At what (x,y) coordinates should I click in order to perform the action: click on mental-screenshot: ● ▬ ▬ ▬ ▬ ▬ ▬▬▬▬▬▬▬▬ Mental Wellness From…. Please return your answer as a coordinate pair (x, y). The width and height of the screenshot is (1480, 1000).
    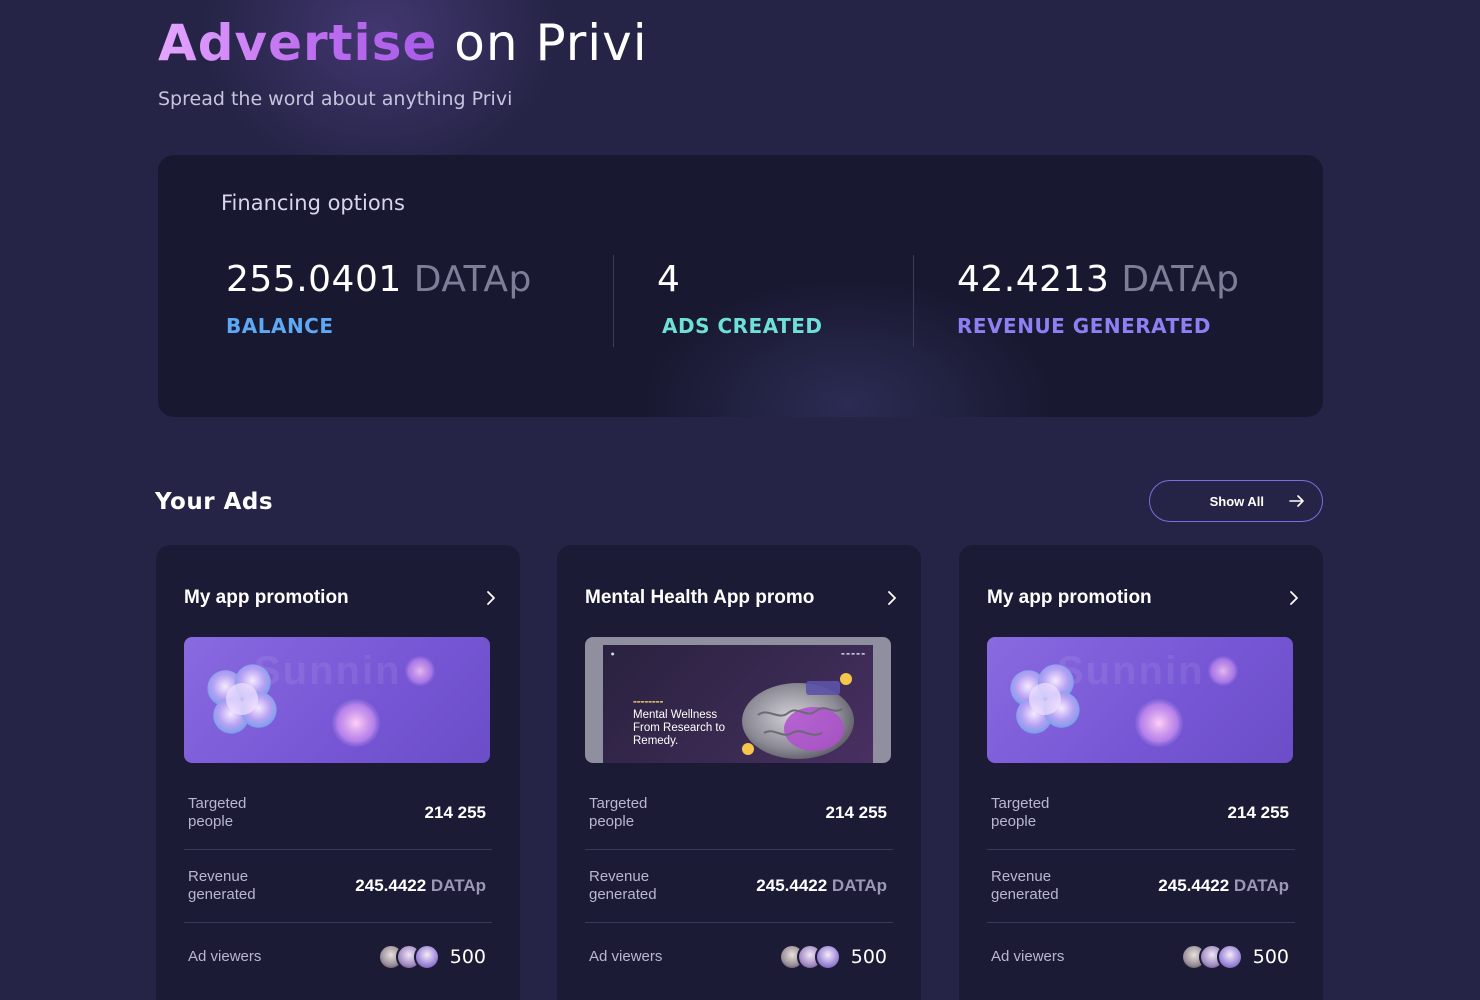
    Looking at the image, I should click on (738, 704).